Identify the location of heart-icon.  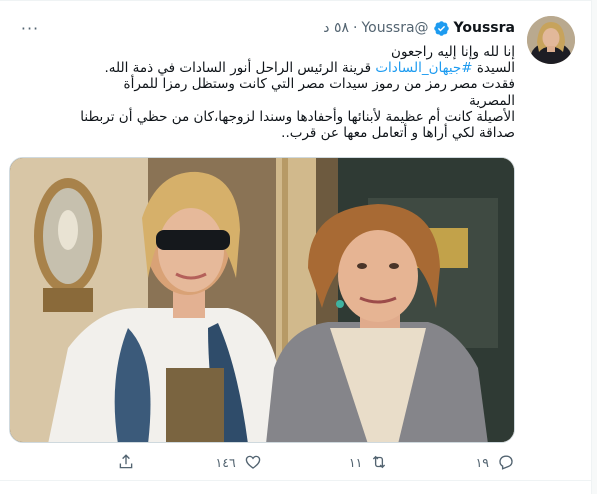
(253, 462).